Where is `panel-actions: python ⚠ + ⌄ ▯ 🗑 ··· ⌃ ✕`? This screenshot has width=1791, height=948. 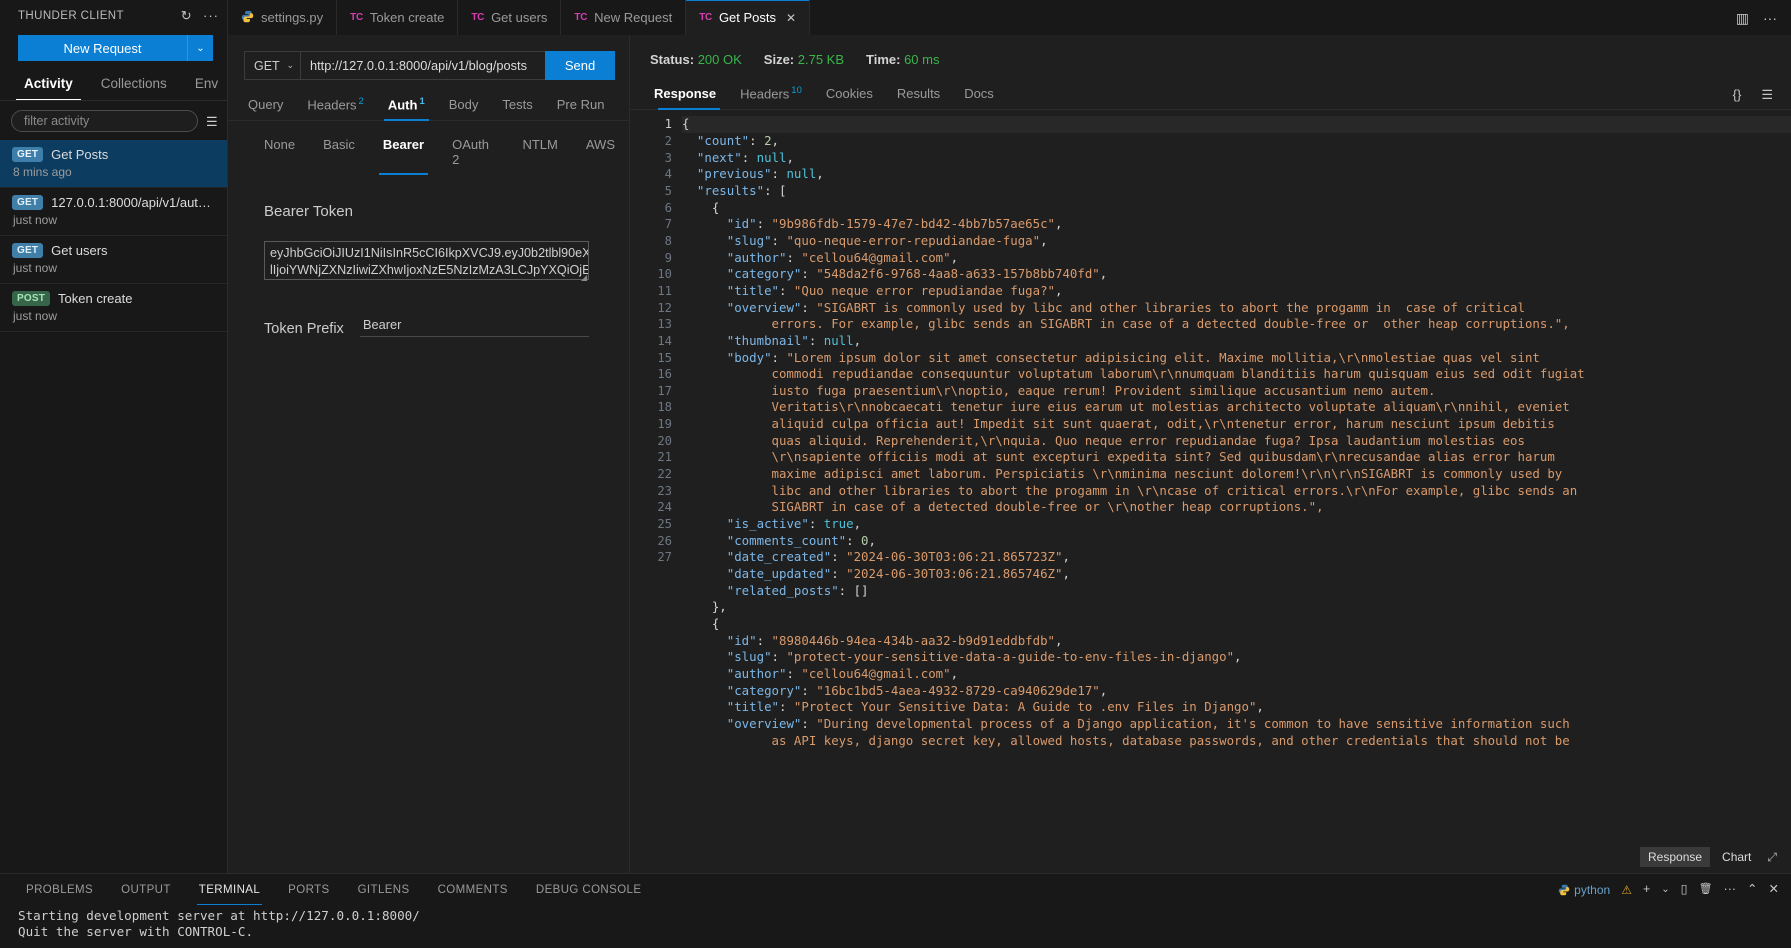 panel-actions: python ⚠ + ⌄ ▯ 🗑 ··· ⌃ ✕ is located at coordinates (1668, 889).